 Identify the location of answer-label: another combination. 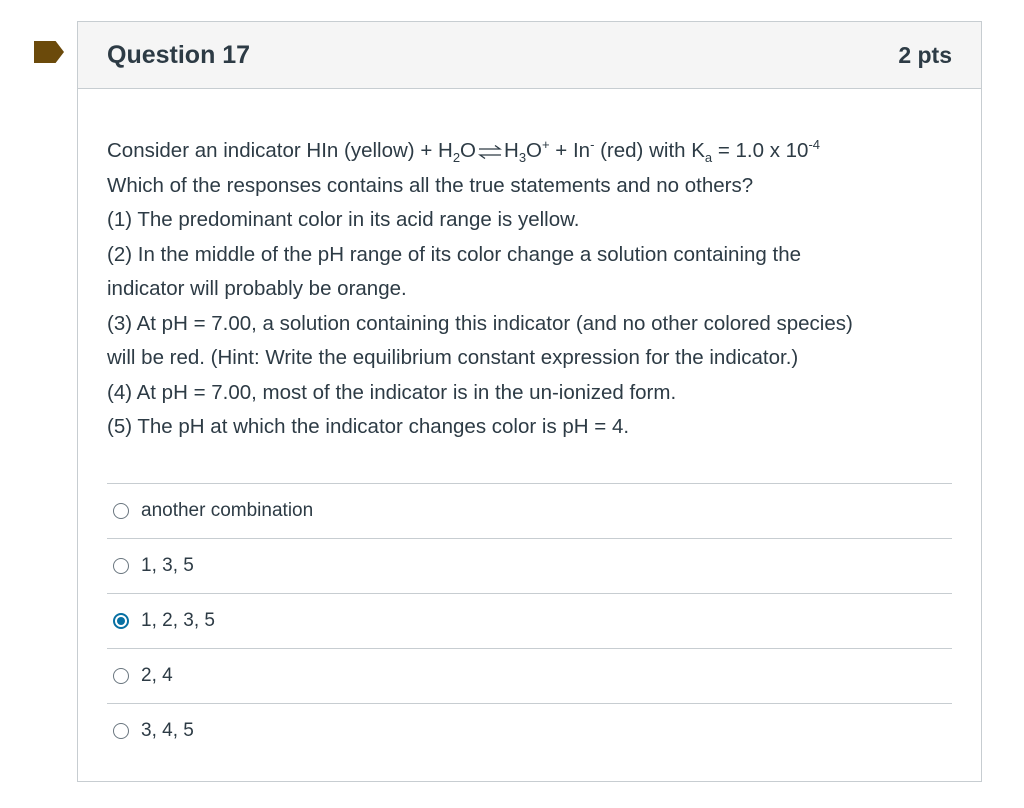
(227, 511).